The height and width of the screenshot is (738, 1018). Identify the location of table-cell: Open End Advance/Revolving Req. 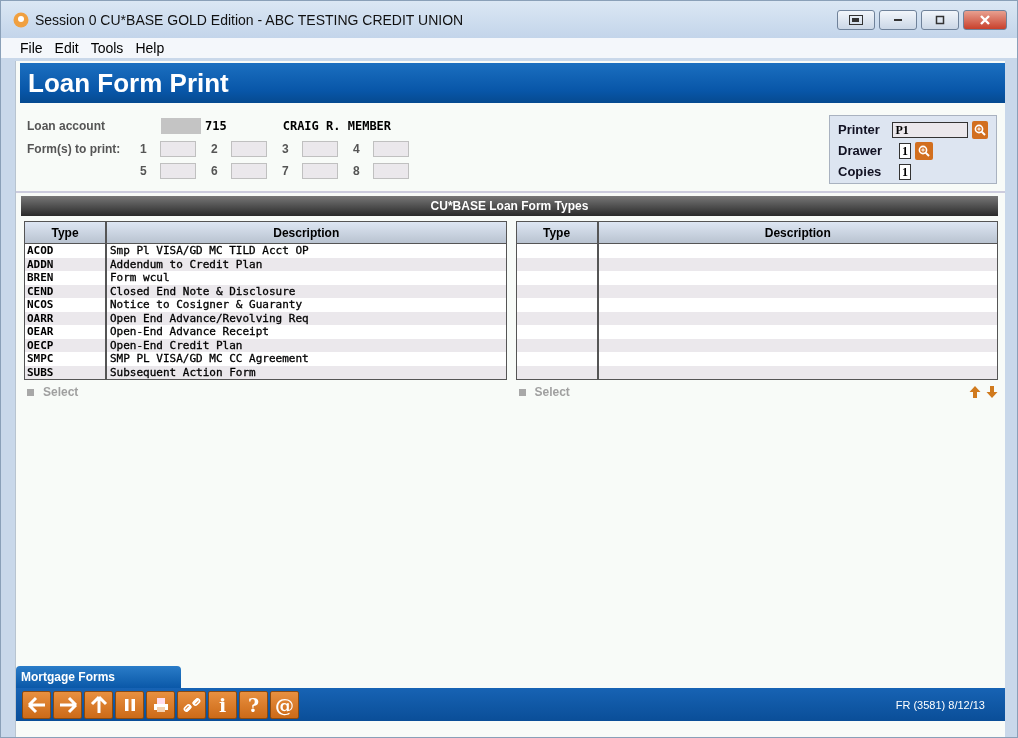
(306, 318).